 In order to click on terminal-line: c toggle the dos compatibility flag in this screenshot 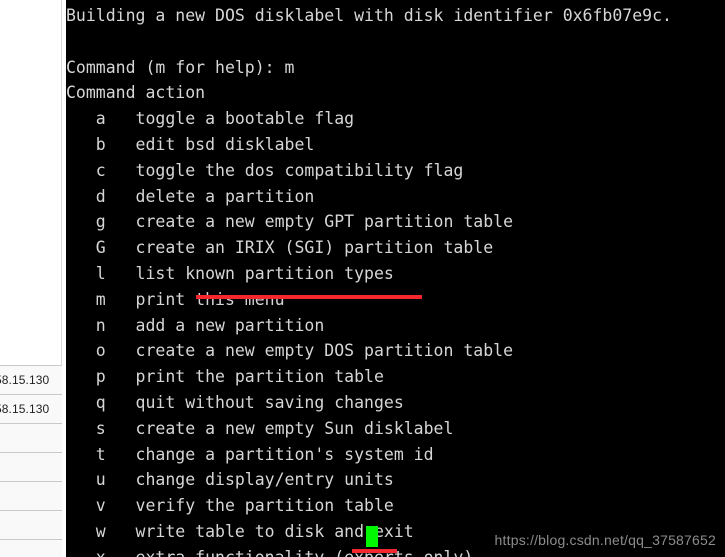, I will do `click(265, 170)`.